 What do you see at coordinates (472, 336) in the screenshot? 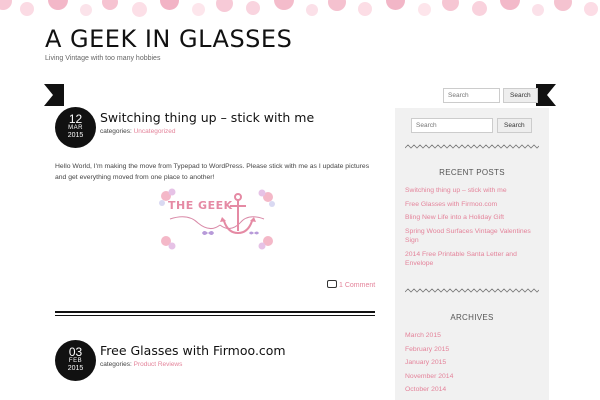
I see `archive-link: March 2015` at bounding box center [472, 336].